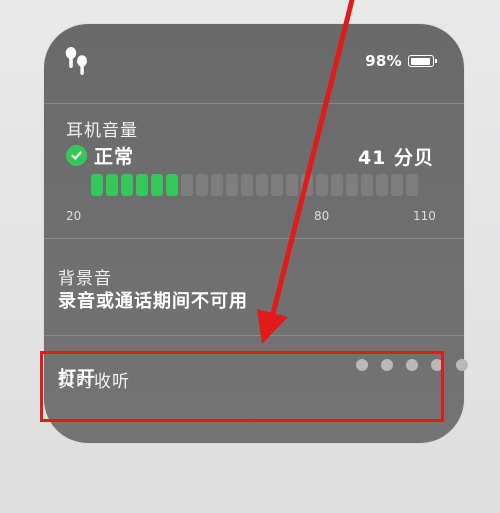 Image resolution: width=500 pixels, height=513 pixels. Describe the element at coordinates (85, 279) in the screenshot. I see `background-sounds-title: 背景音` at that location.